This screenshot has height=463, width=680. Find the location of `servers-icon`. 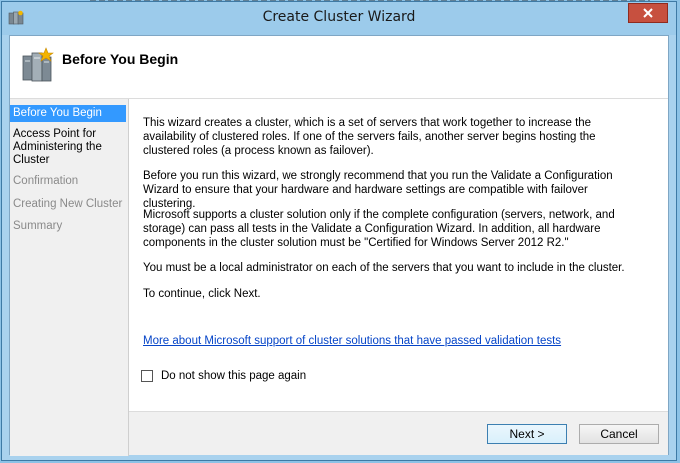

servers-icon is located at coordinates (38, 64).